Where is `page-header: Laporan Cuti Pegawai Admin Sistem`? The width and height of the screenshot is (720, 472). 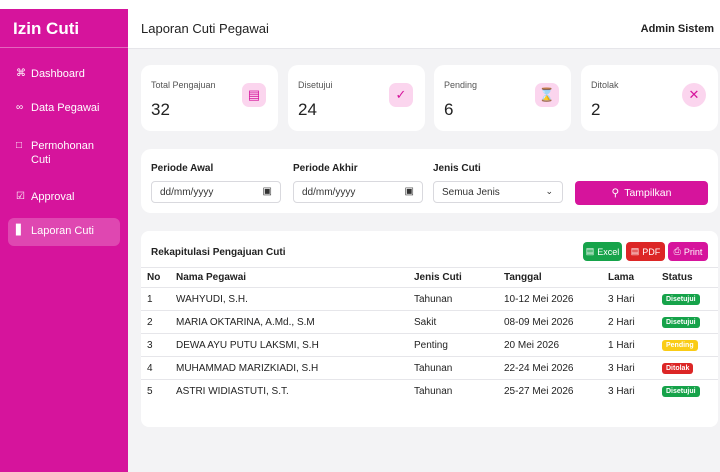
page-header: Laporan Cuti Pegawai Admin Sistem is located at coordinates (424, 29).